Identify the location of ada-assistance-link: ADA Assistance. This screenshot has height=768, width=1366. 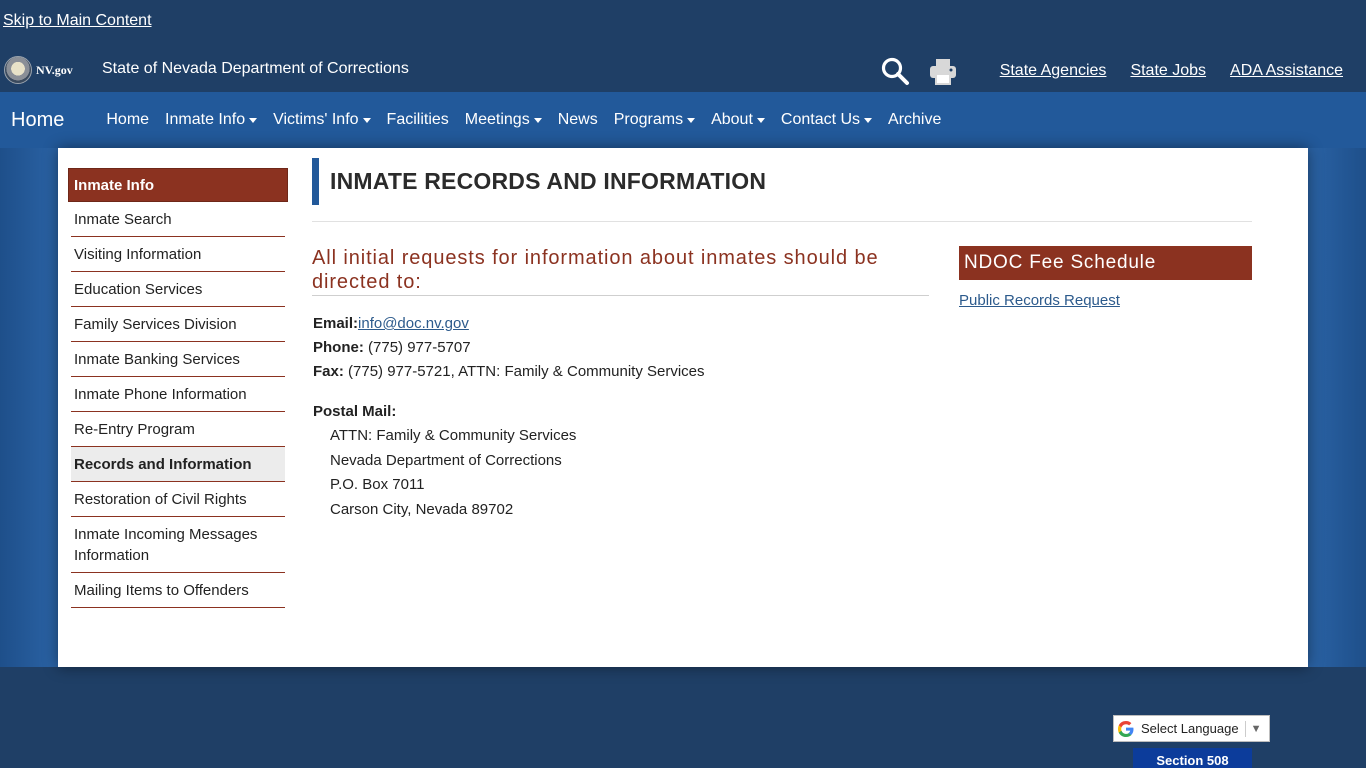
(1286, 71).